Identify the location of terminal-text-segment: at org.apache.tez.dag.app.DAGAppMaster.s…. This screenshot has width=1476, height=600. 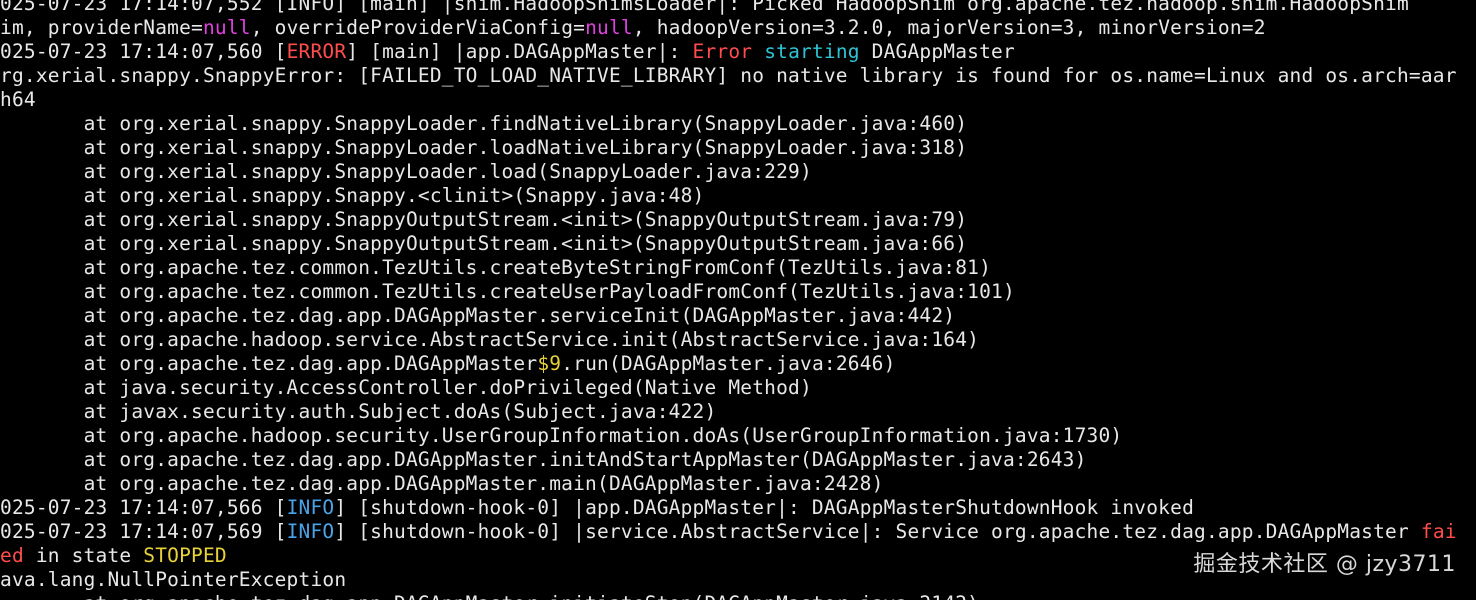
(478, 315).